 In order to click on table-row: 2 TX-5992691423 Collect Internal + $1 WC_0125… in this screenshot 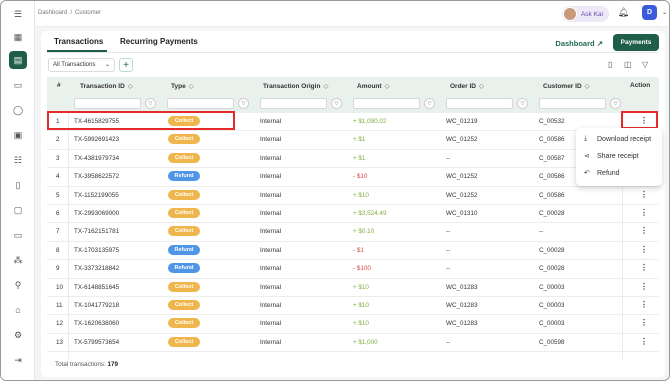, I will do `click(353, 140)`.